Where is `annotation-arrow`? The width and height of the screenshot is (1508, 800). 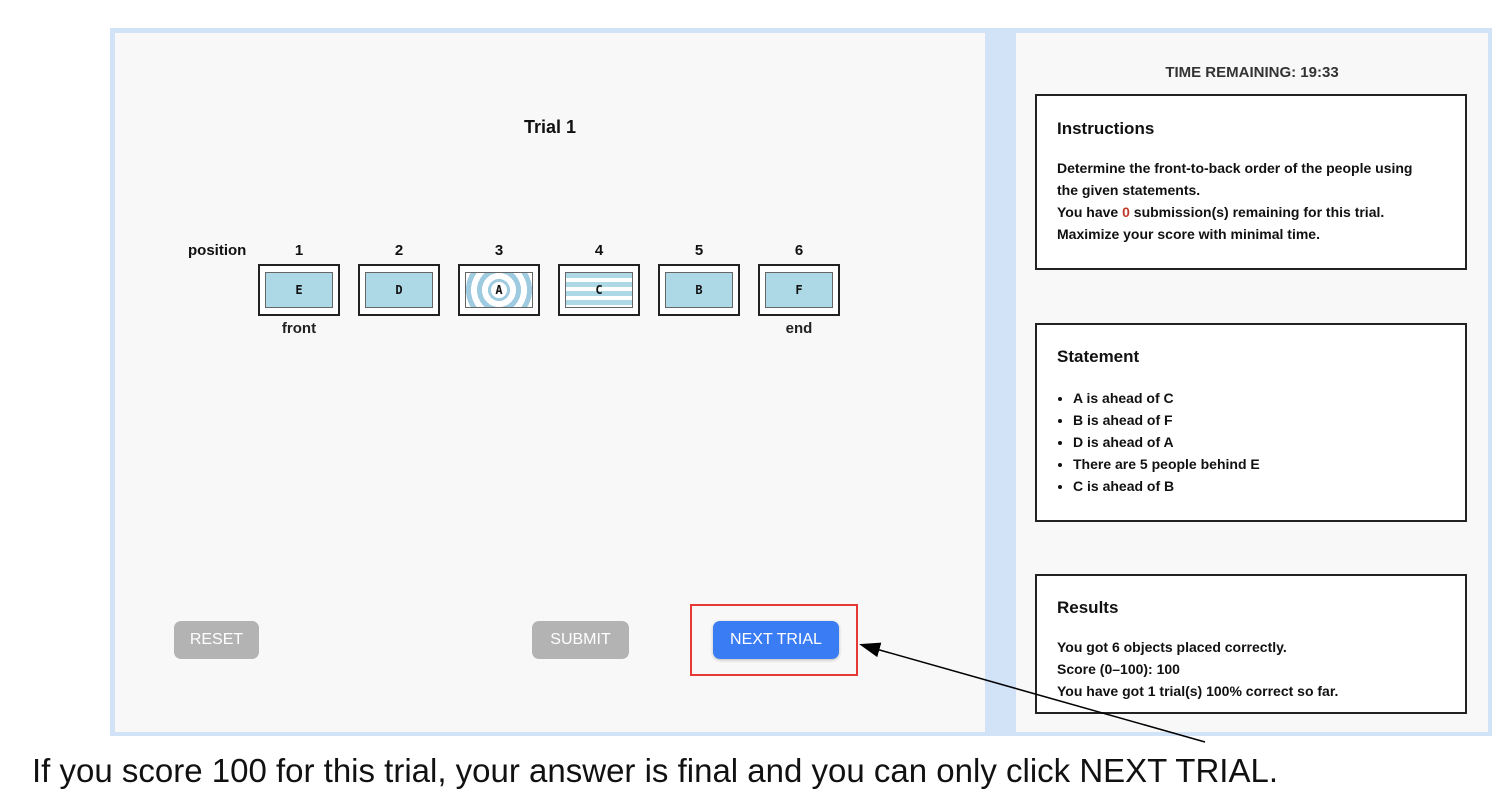
annotation-arrow is located at coordinates (1032, 692).